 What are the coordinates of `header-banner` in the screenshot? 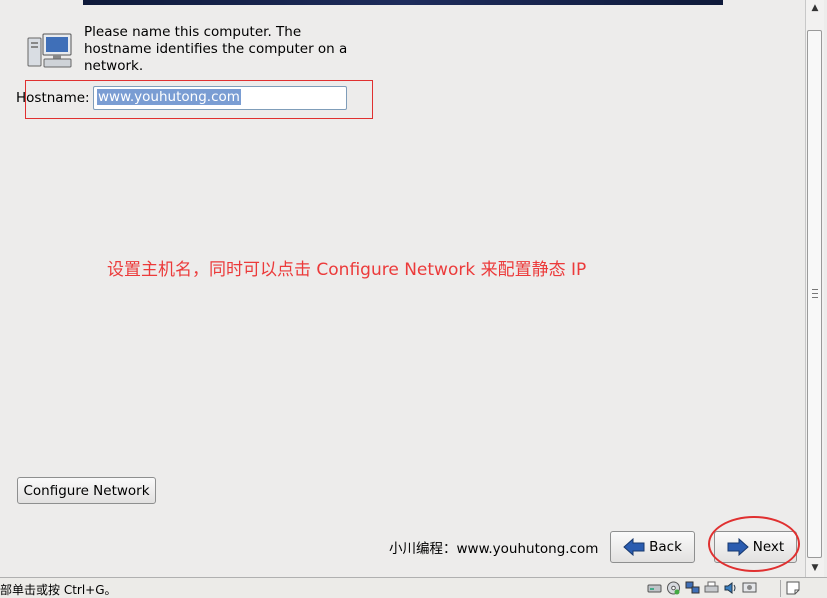 It's located at (403, 2).